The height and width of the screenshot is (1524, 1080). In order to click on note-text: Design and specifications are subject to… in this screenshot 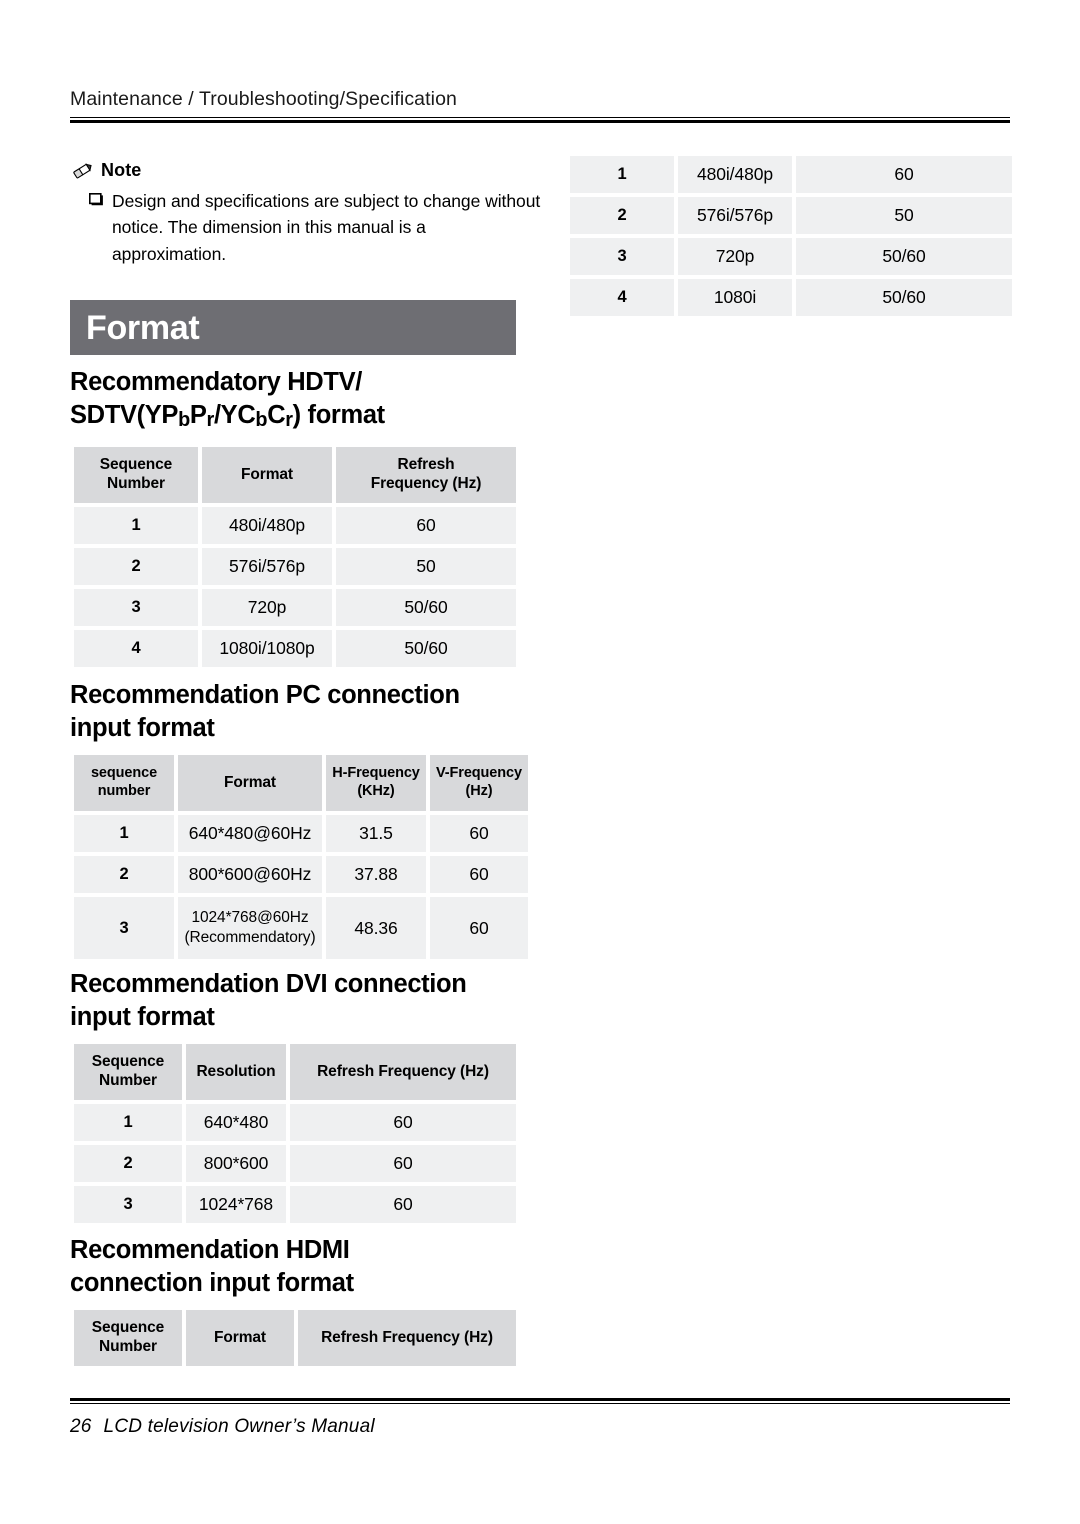, I will do `click(326, 227)`.